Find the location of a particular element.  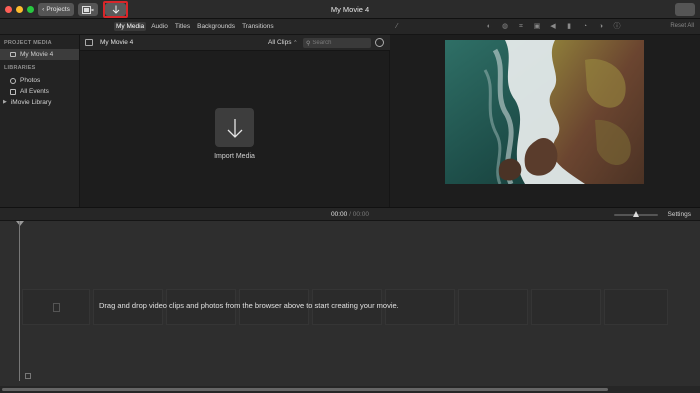

total-time: 00:00 is located at coordinates (360, 214).